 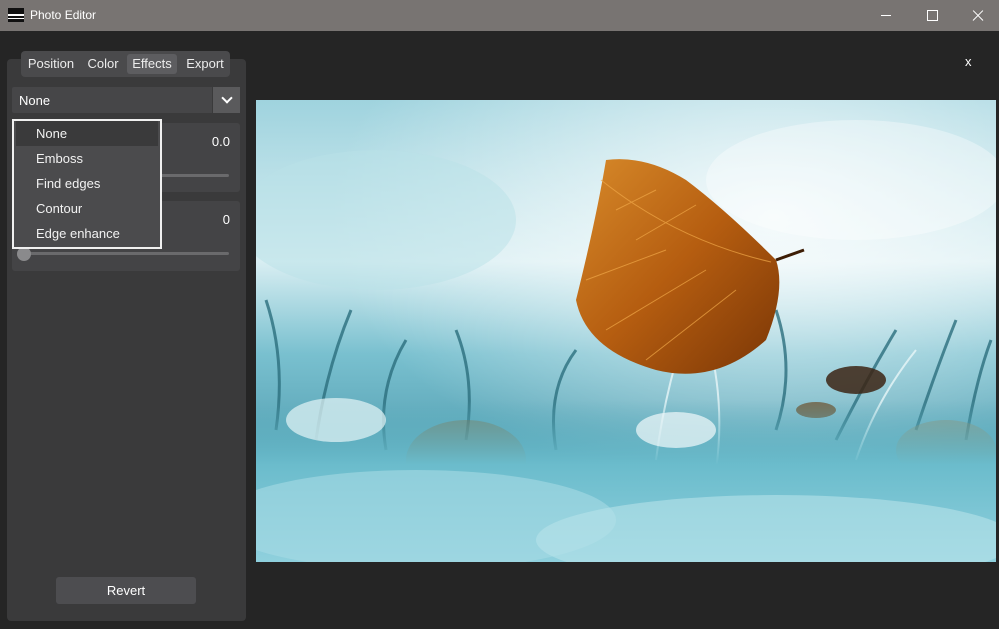 I want to click on minimize-button, so click(x=886, y=15).